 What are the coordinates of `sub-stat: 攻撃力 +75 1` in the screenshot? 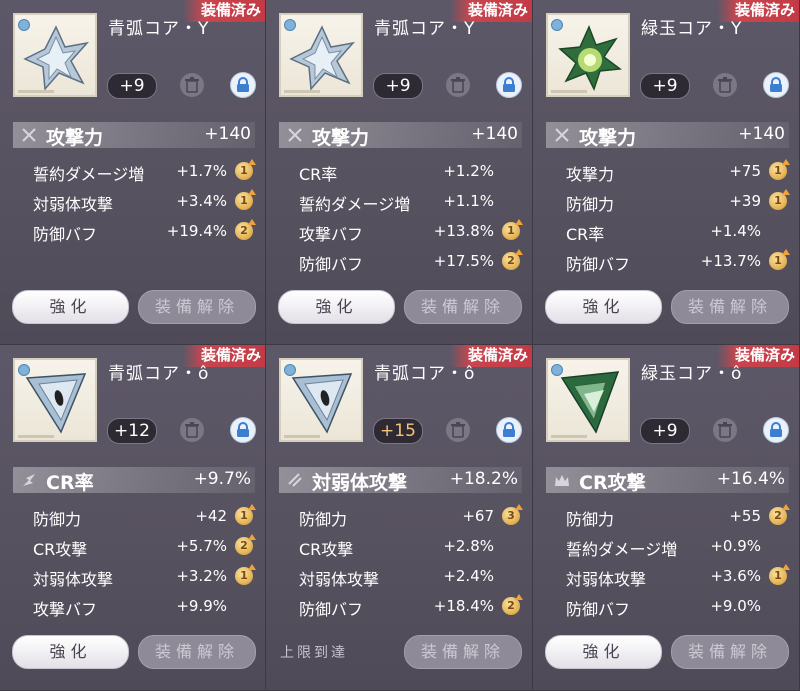 It's located at (678, 171).